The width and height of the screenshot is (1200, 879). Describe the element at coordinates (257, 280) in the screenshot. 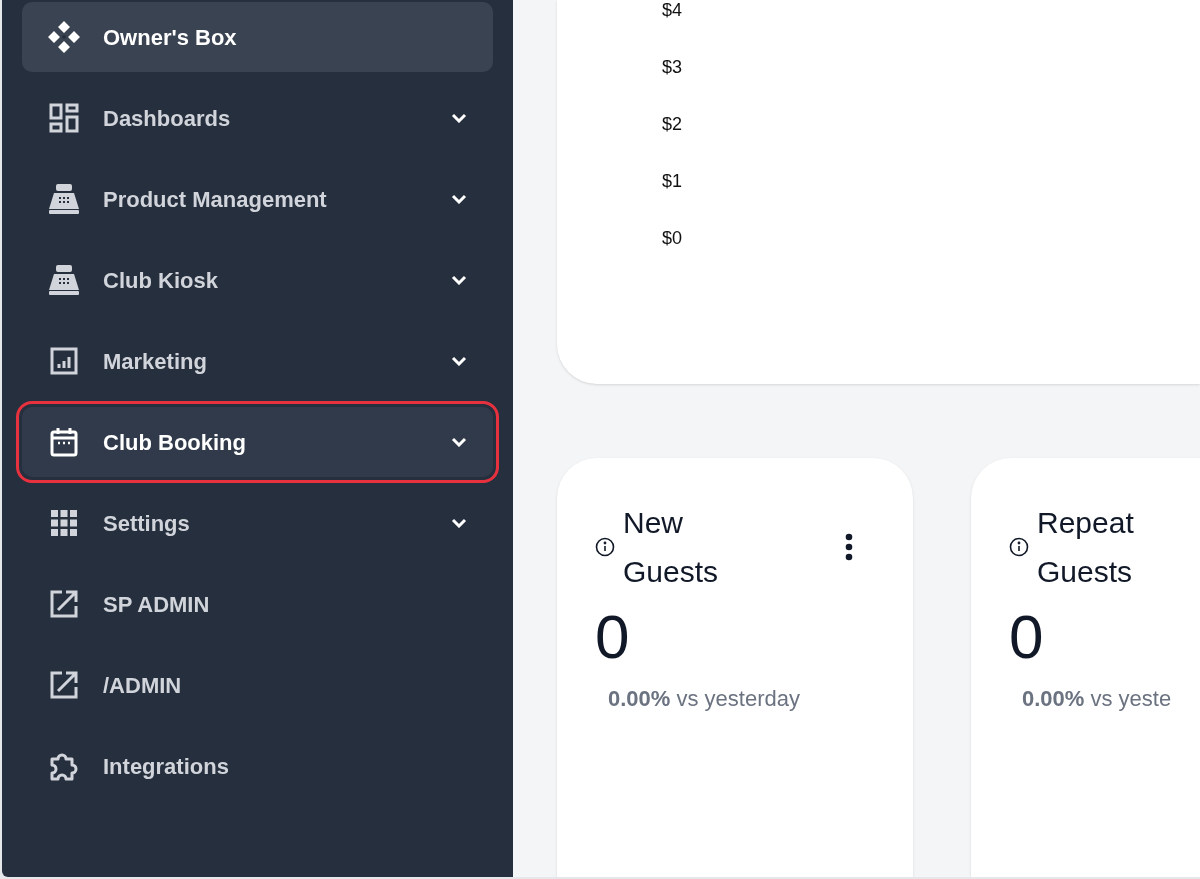

I see `sidebar-item: Club Kiosk` at that location.